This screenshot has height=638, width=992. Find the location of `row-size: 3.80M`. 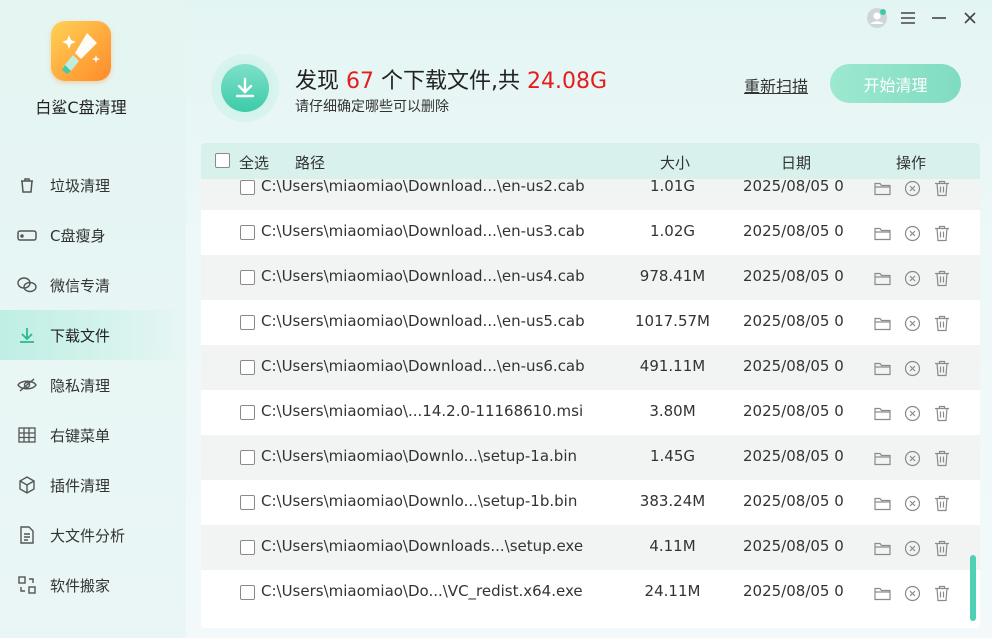

row-size: 3.80M is located at coordinates (672, 411).